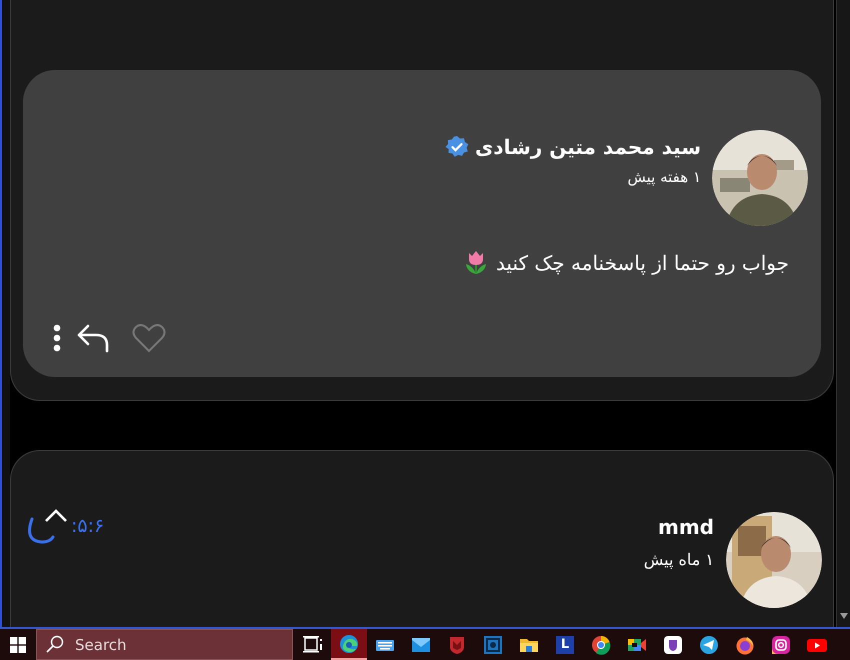  What do you see at coordinates (87, 526) in the screenshot?
I see `countdown-timer: :۵:۶` at bounding box center [87, 526].